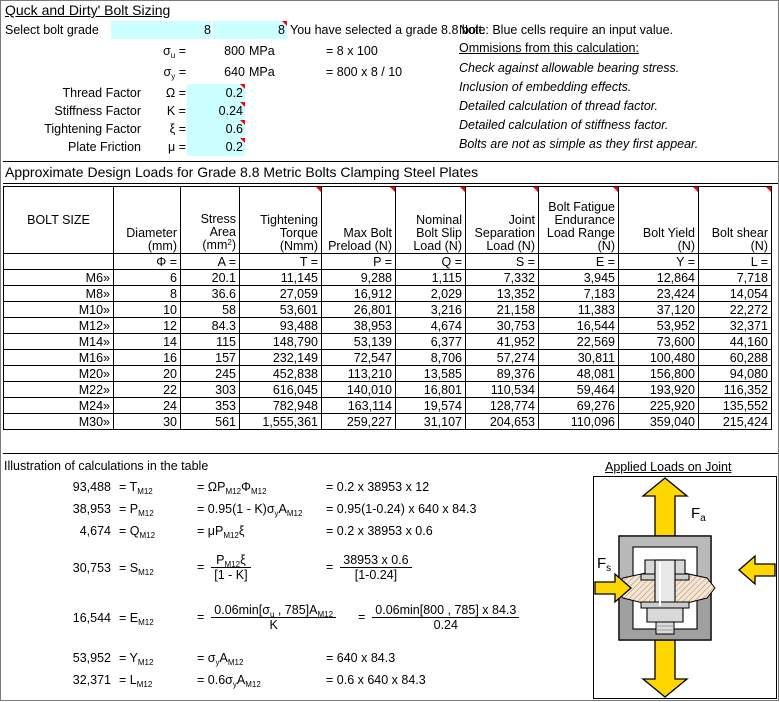 This screenshot has width=779, height=702. What do you see at coordinates (502, 357) in the screenshot?
I see `data-cell: 57,274` at bounding box center [502, 357].